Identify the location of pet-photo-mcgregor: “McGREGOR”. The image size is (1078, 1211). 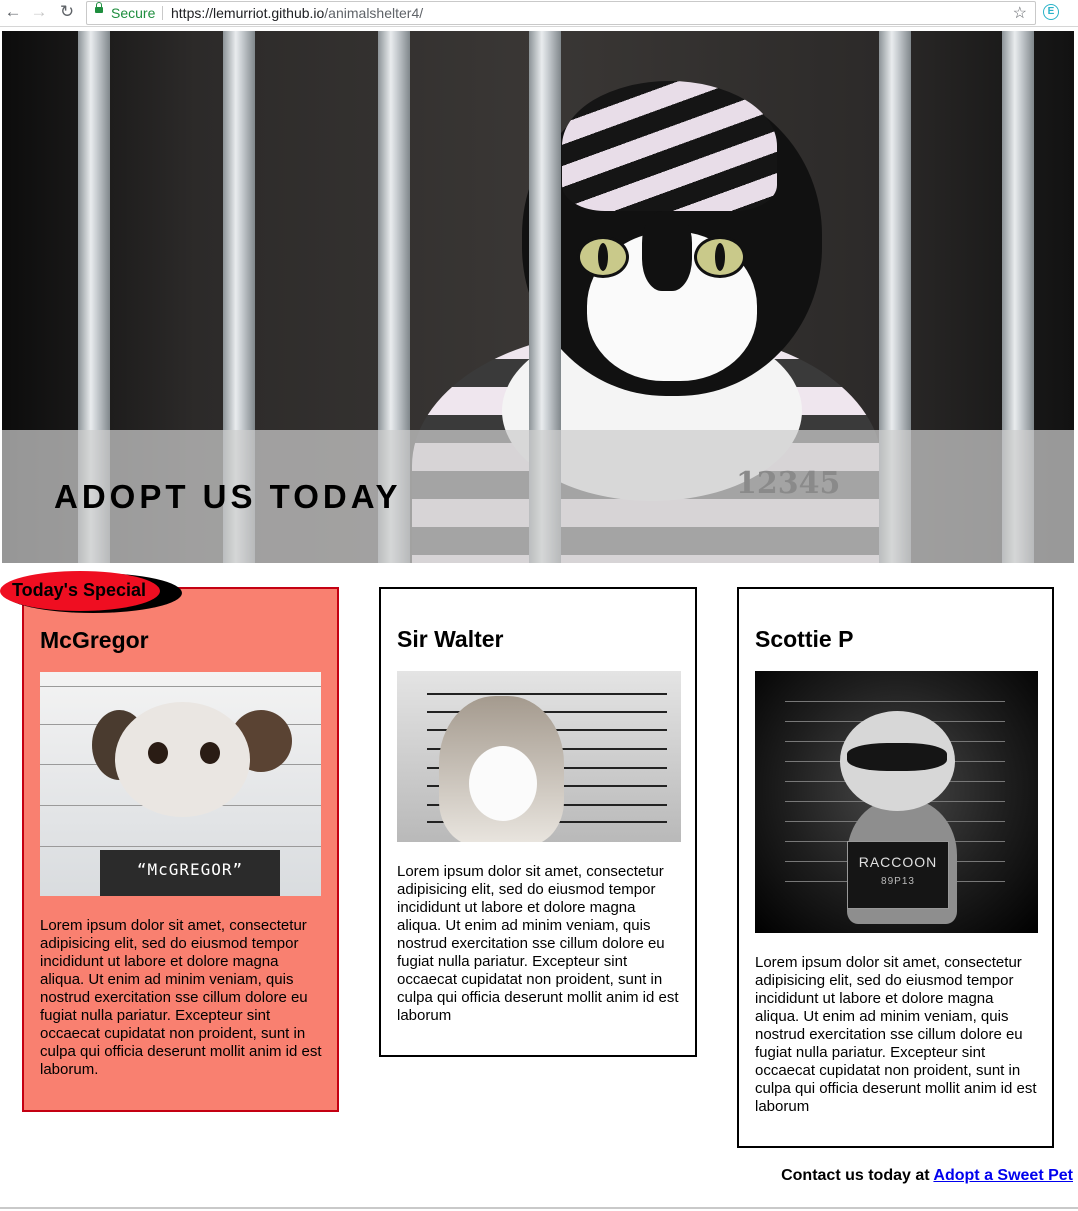
(180, 784).